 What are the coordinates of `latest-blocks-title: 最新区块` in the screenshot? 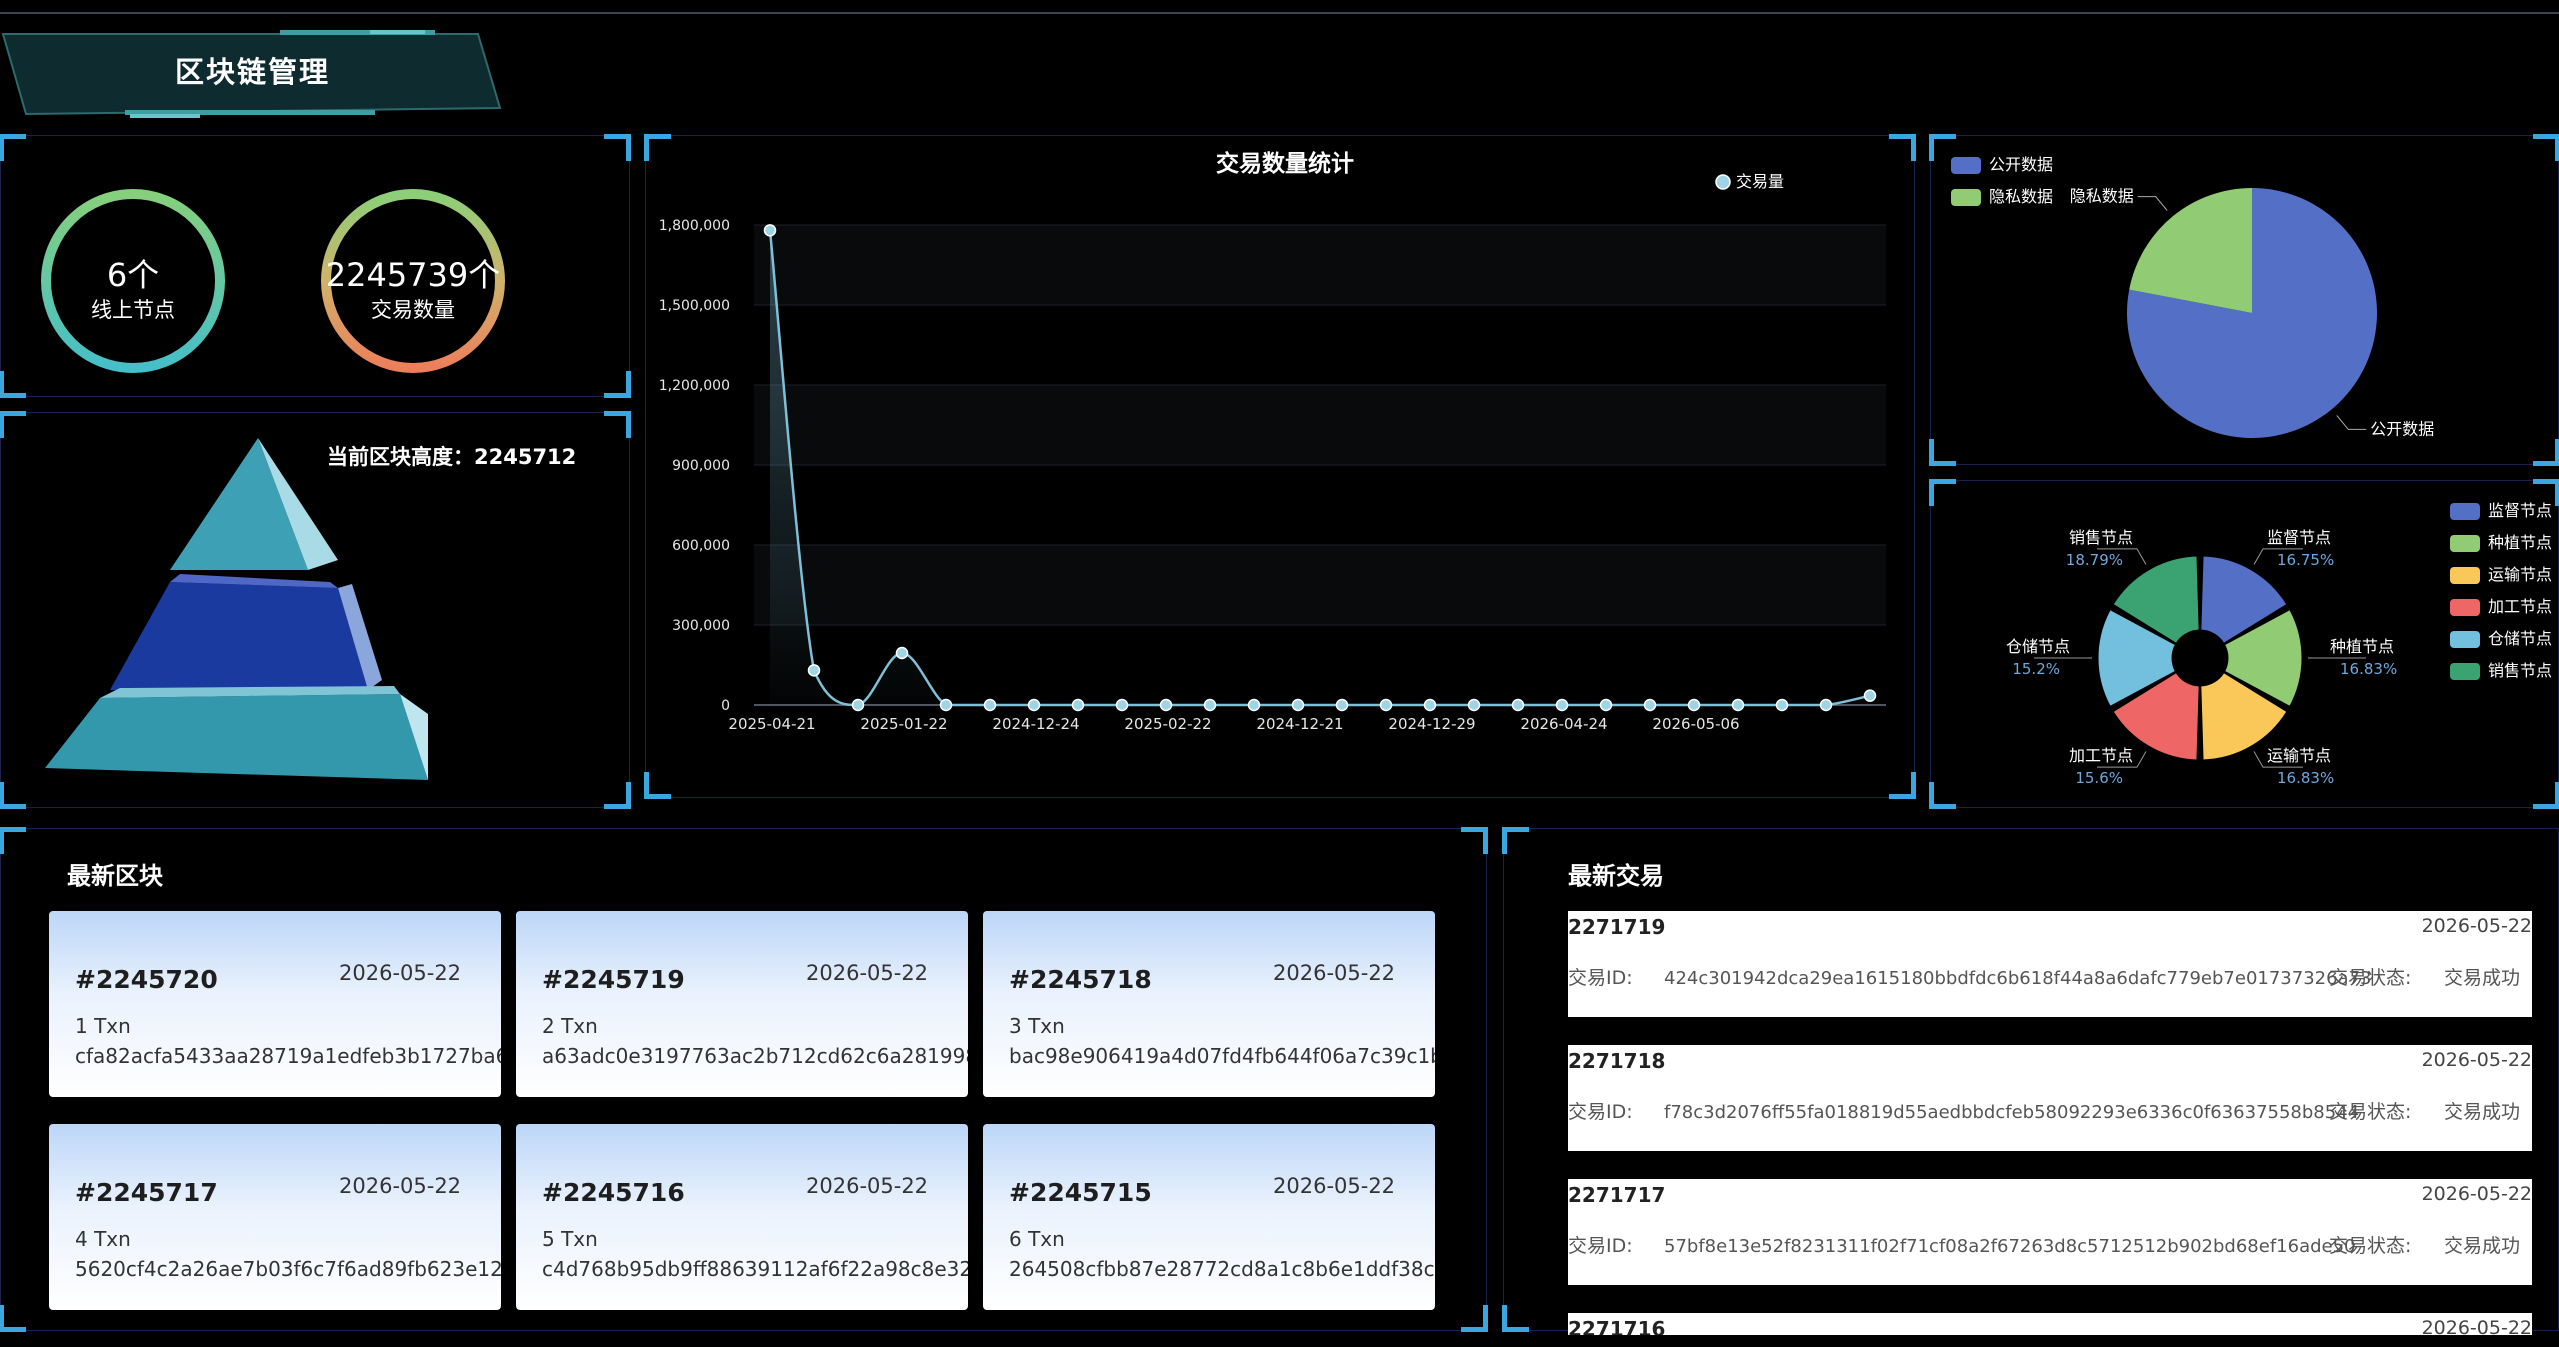 It's located at (115, 876).